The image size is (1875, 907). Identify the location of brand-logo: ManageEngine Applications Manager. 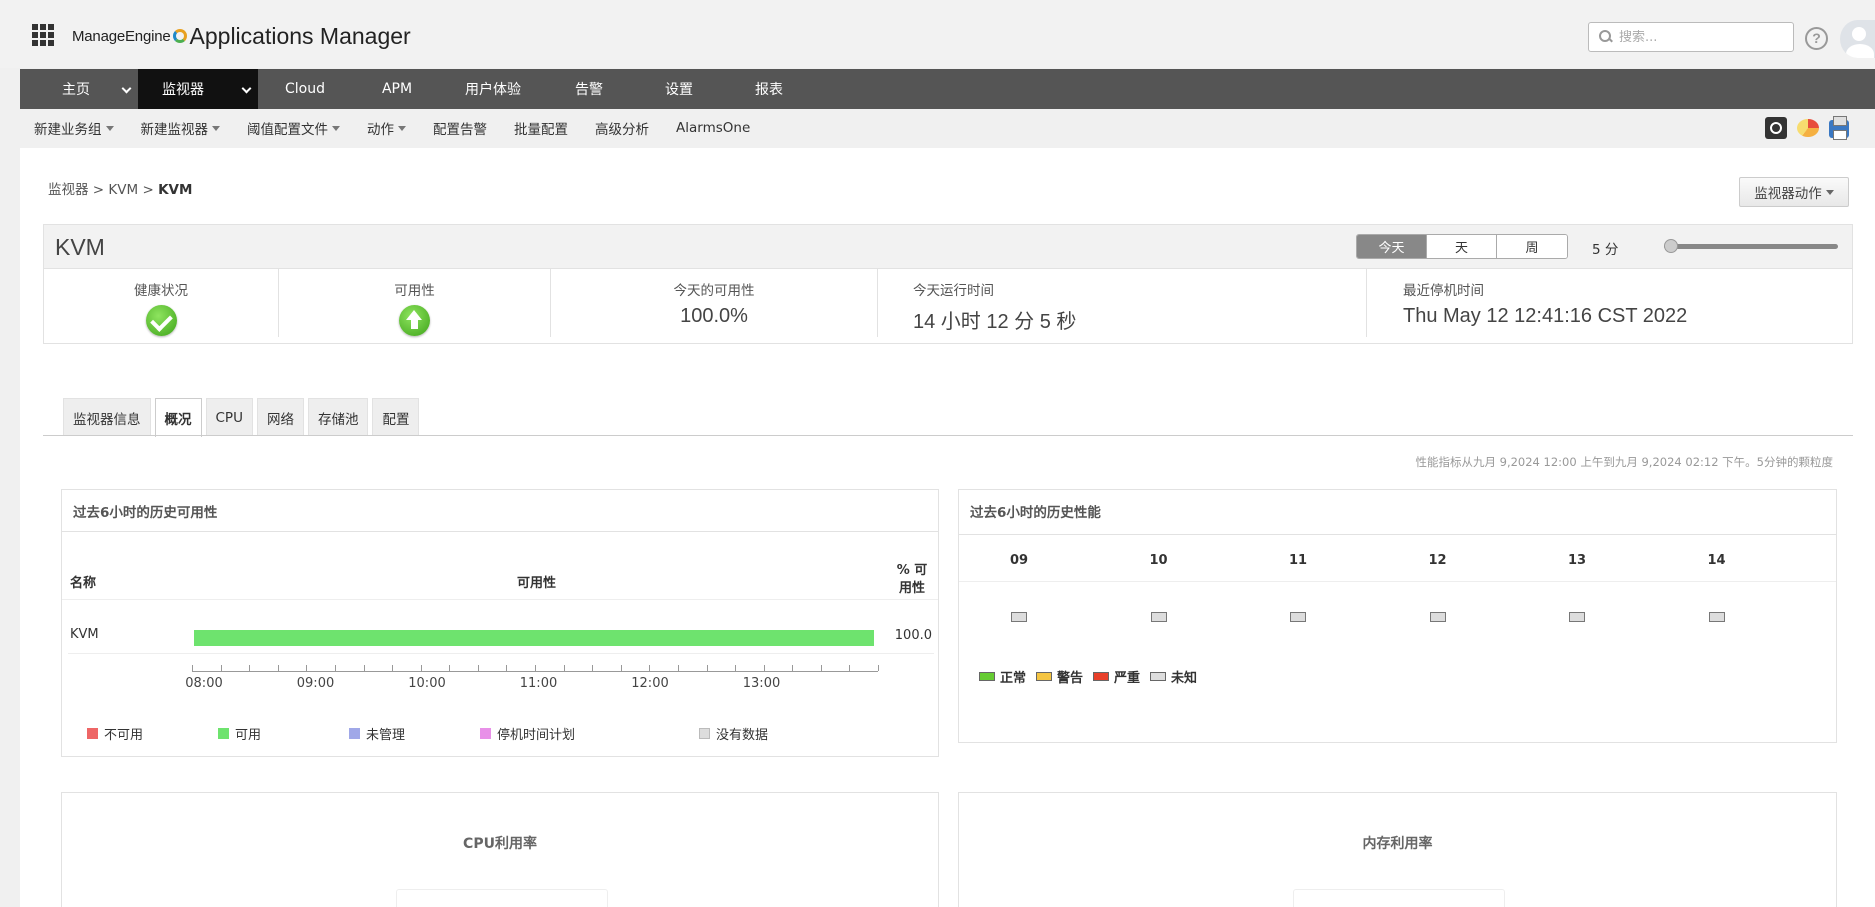
(241, 36).